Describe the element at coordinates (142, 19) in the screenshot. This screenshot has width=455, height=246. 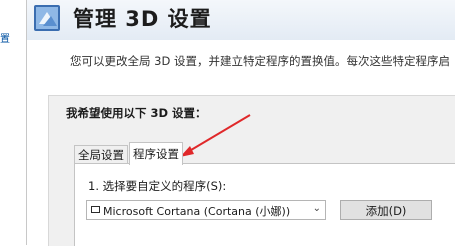
I see `page-title: 管理 3D 设置` at that location.